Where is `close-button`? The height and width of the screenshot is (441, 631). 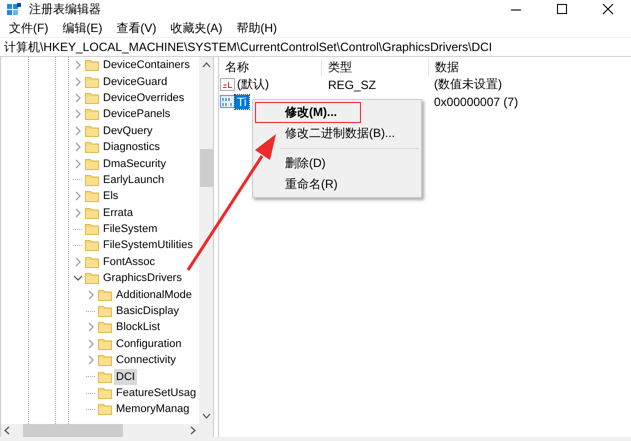 close-button is located at coordinates (608, 9).